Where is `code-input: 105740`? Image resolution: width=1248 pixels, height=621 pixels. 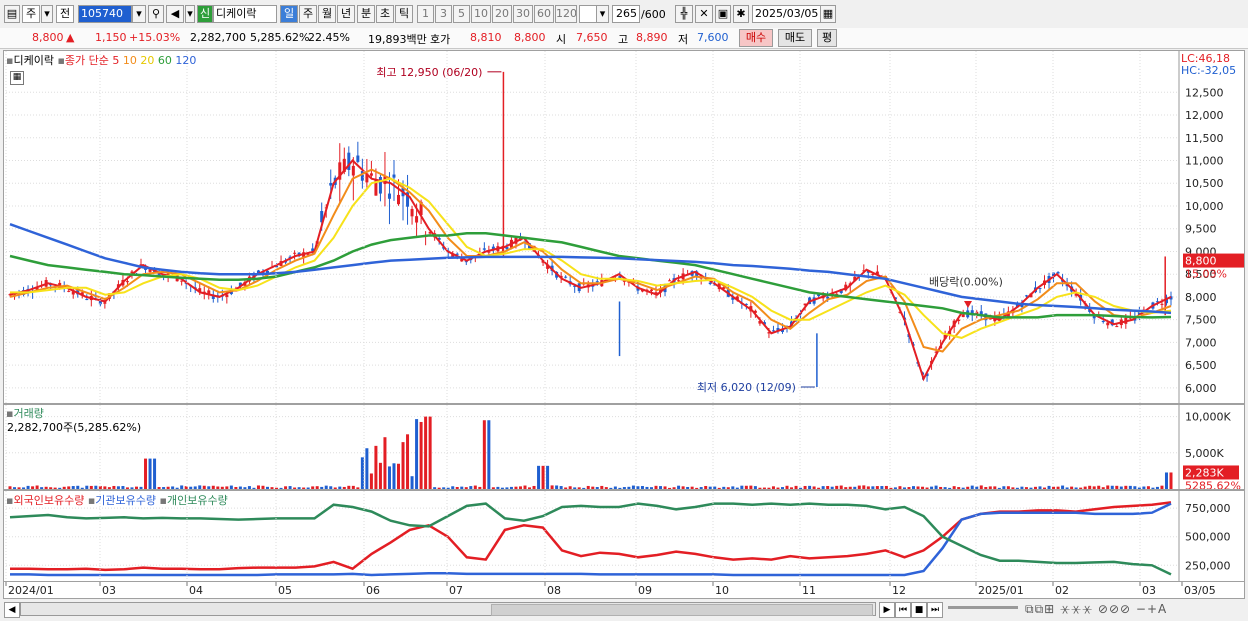
code-input: 105740 is located at coordinates (105, 14).